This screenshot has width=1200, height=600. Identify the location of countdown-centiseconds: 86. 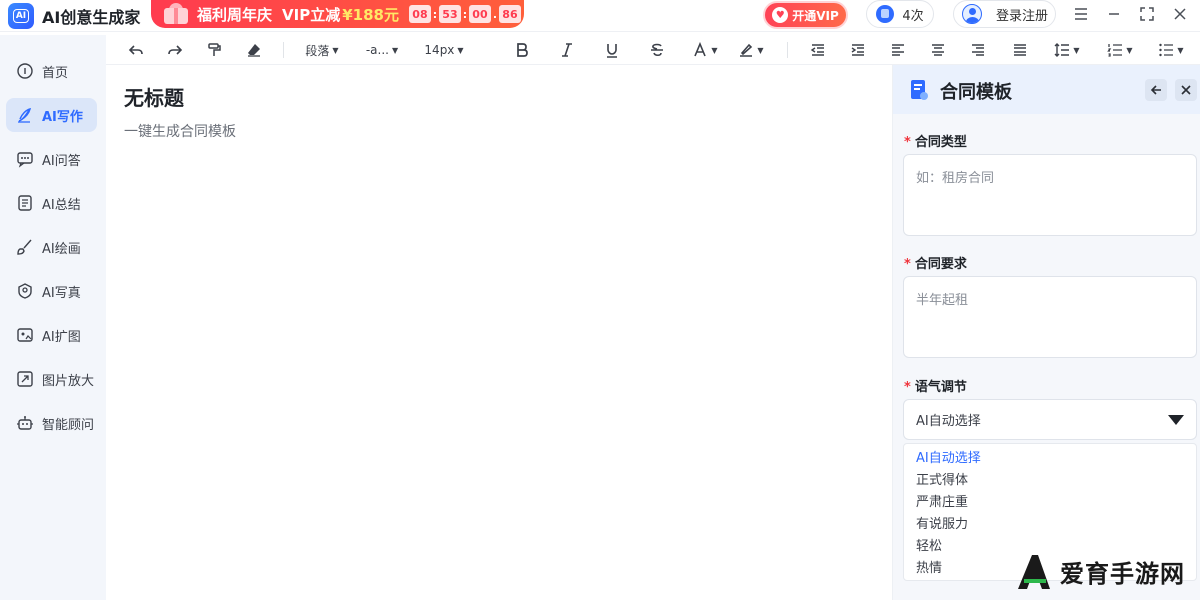
(509, 14).